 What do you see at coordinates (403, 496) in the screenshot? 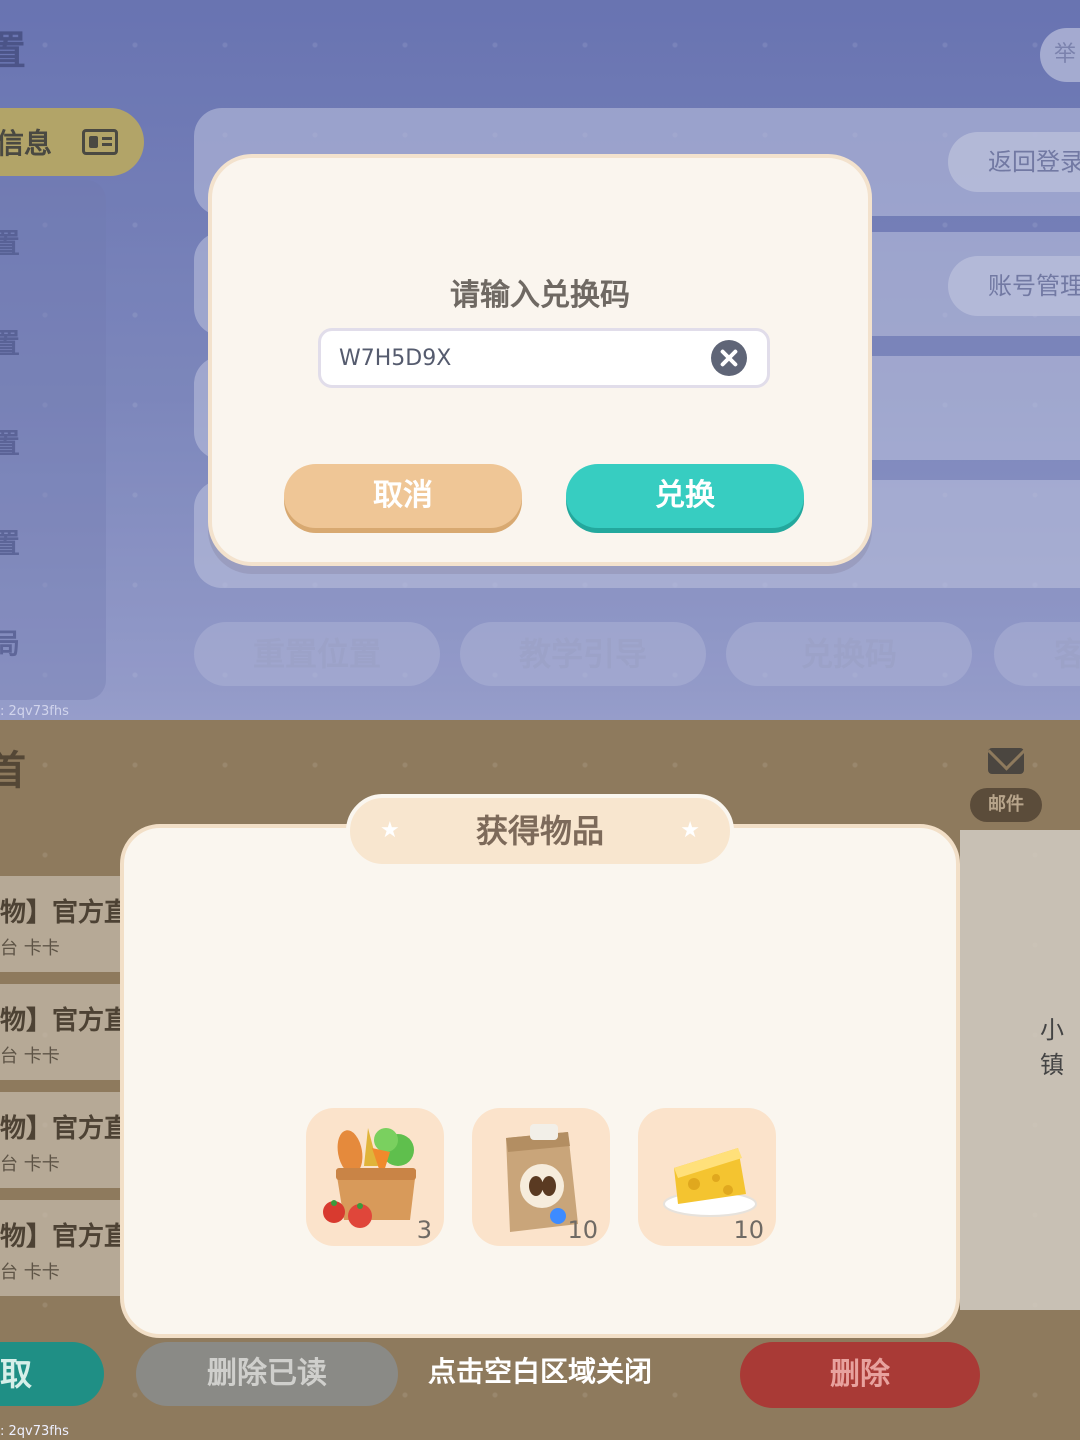
I see `cancel-button: 取消` at bounding box center [403, 496].